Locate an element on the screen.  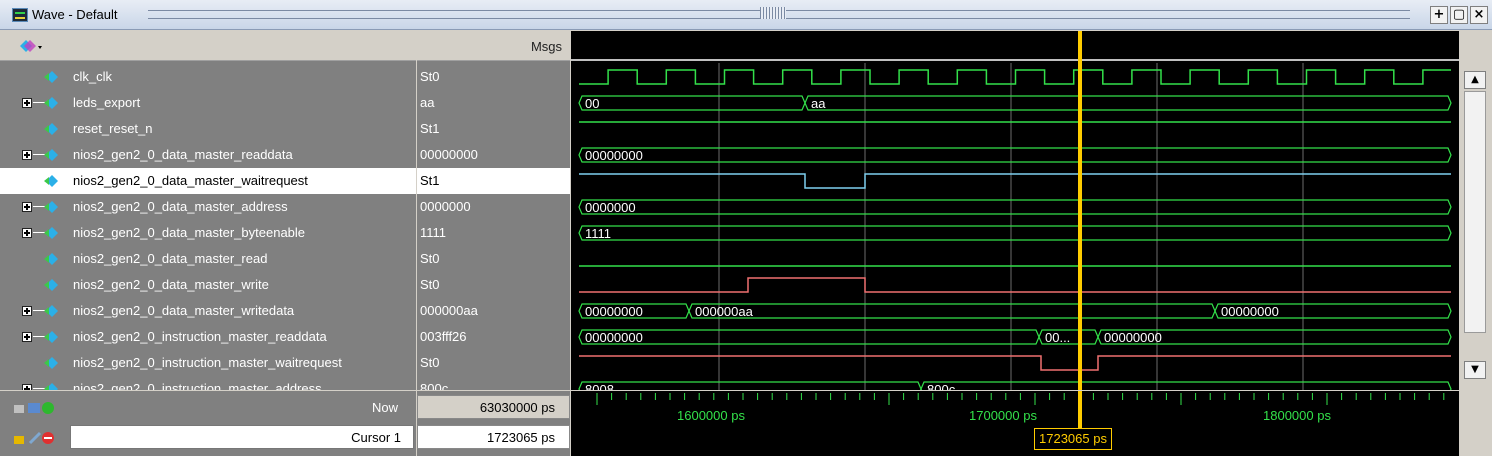
tick-label-1600000: 1600000 ps is located at coordinates (711, 415).